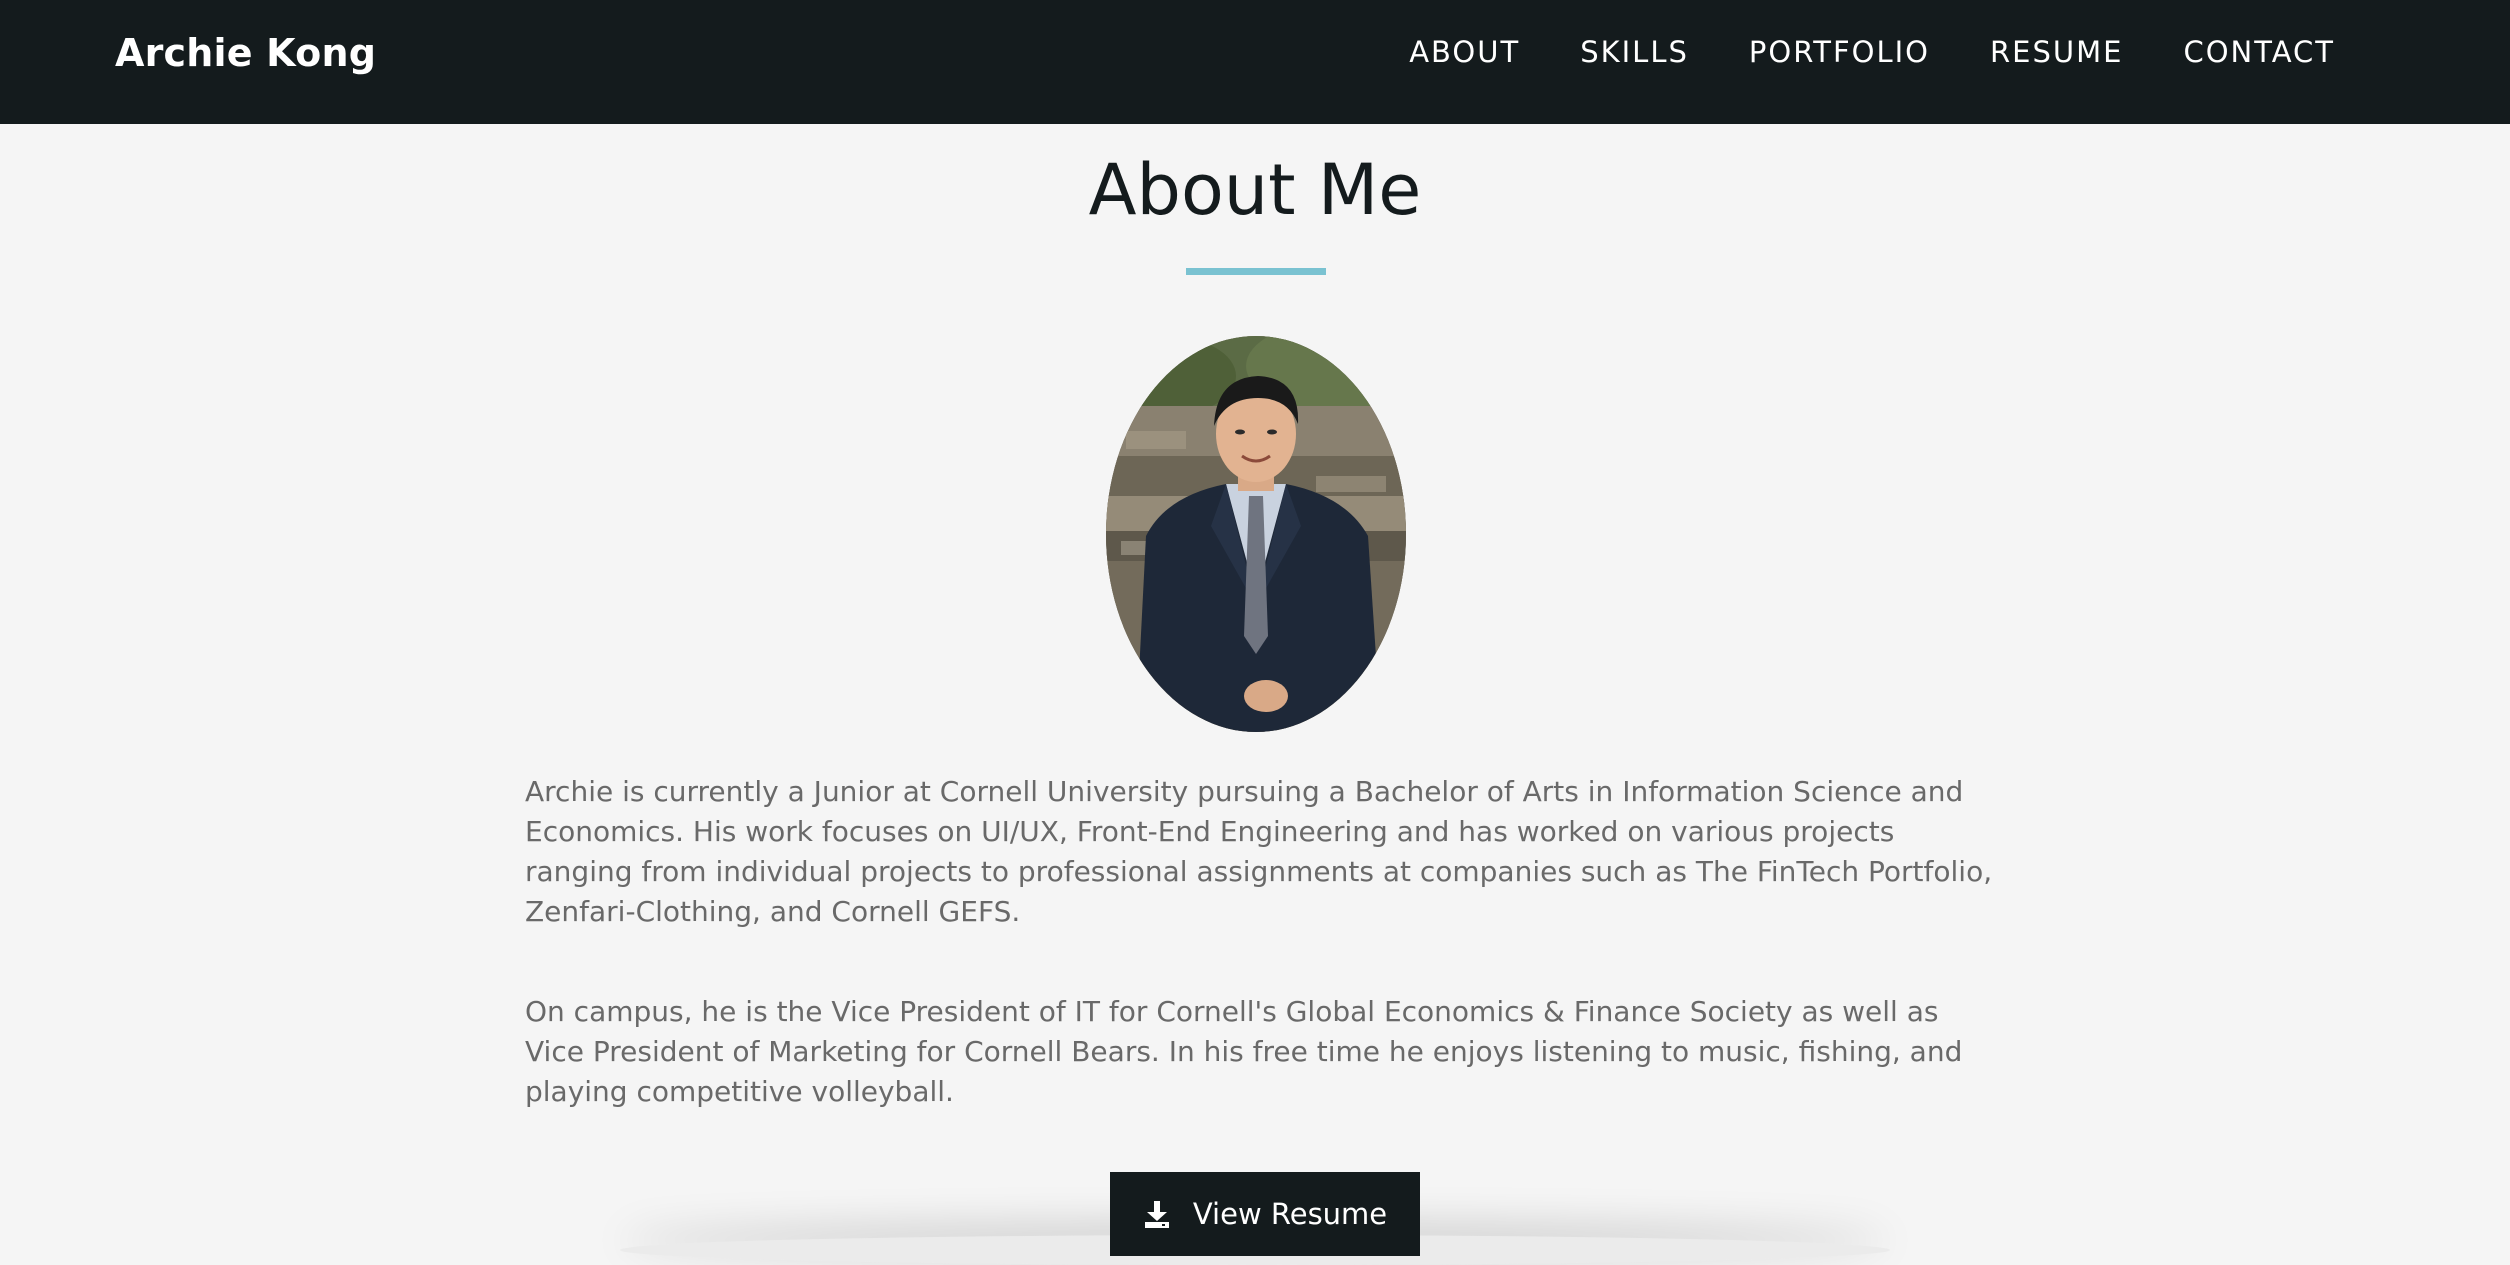  Describe the element at coordinates (1290, 1214) in the screenshot. I see `view-resume-label: View Resume` at that location.